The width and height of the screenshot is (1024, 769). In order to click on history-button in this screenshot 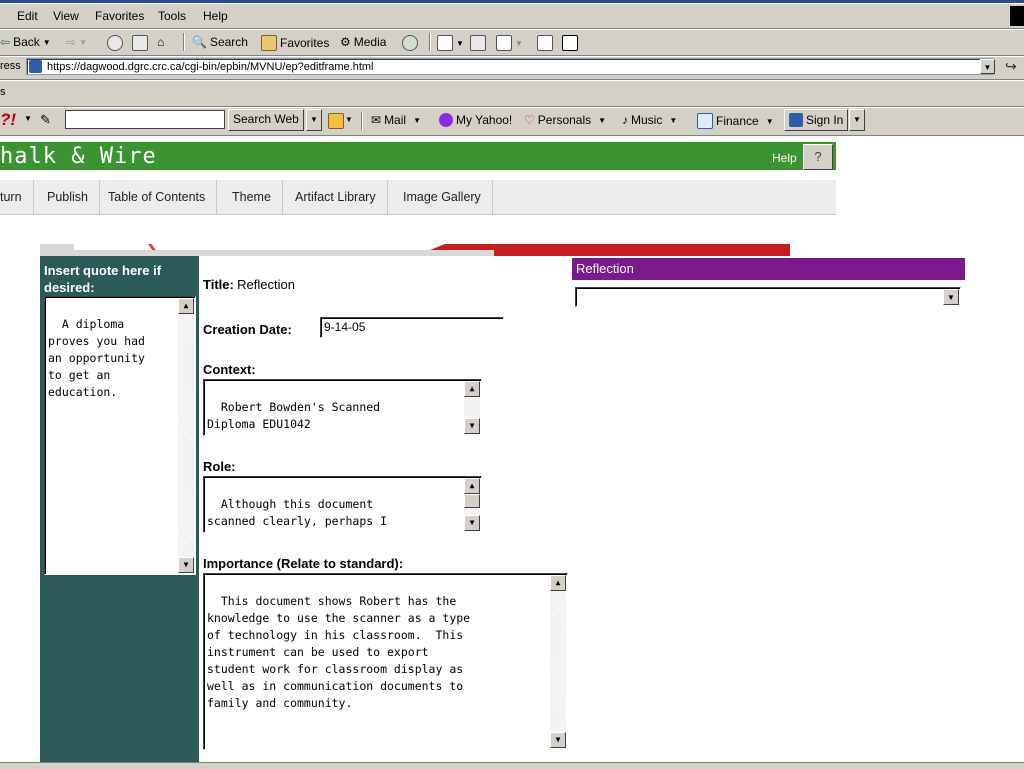, I will do `click(410, 43)`.